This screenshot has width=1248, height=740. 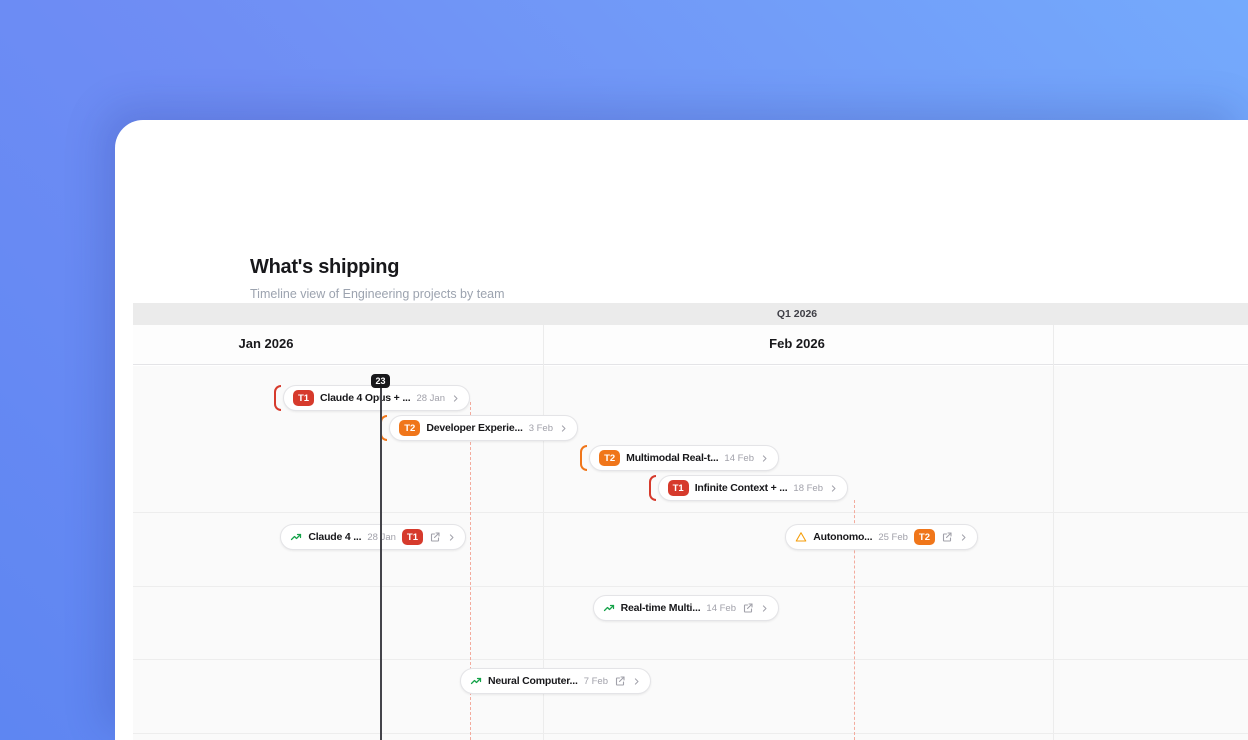 I want to click on month-header-row: Jan 2026 Feb 2026, so click(x=690, y=345).